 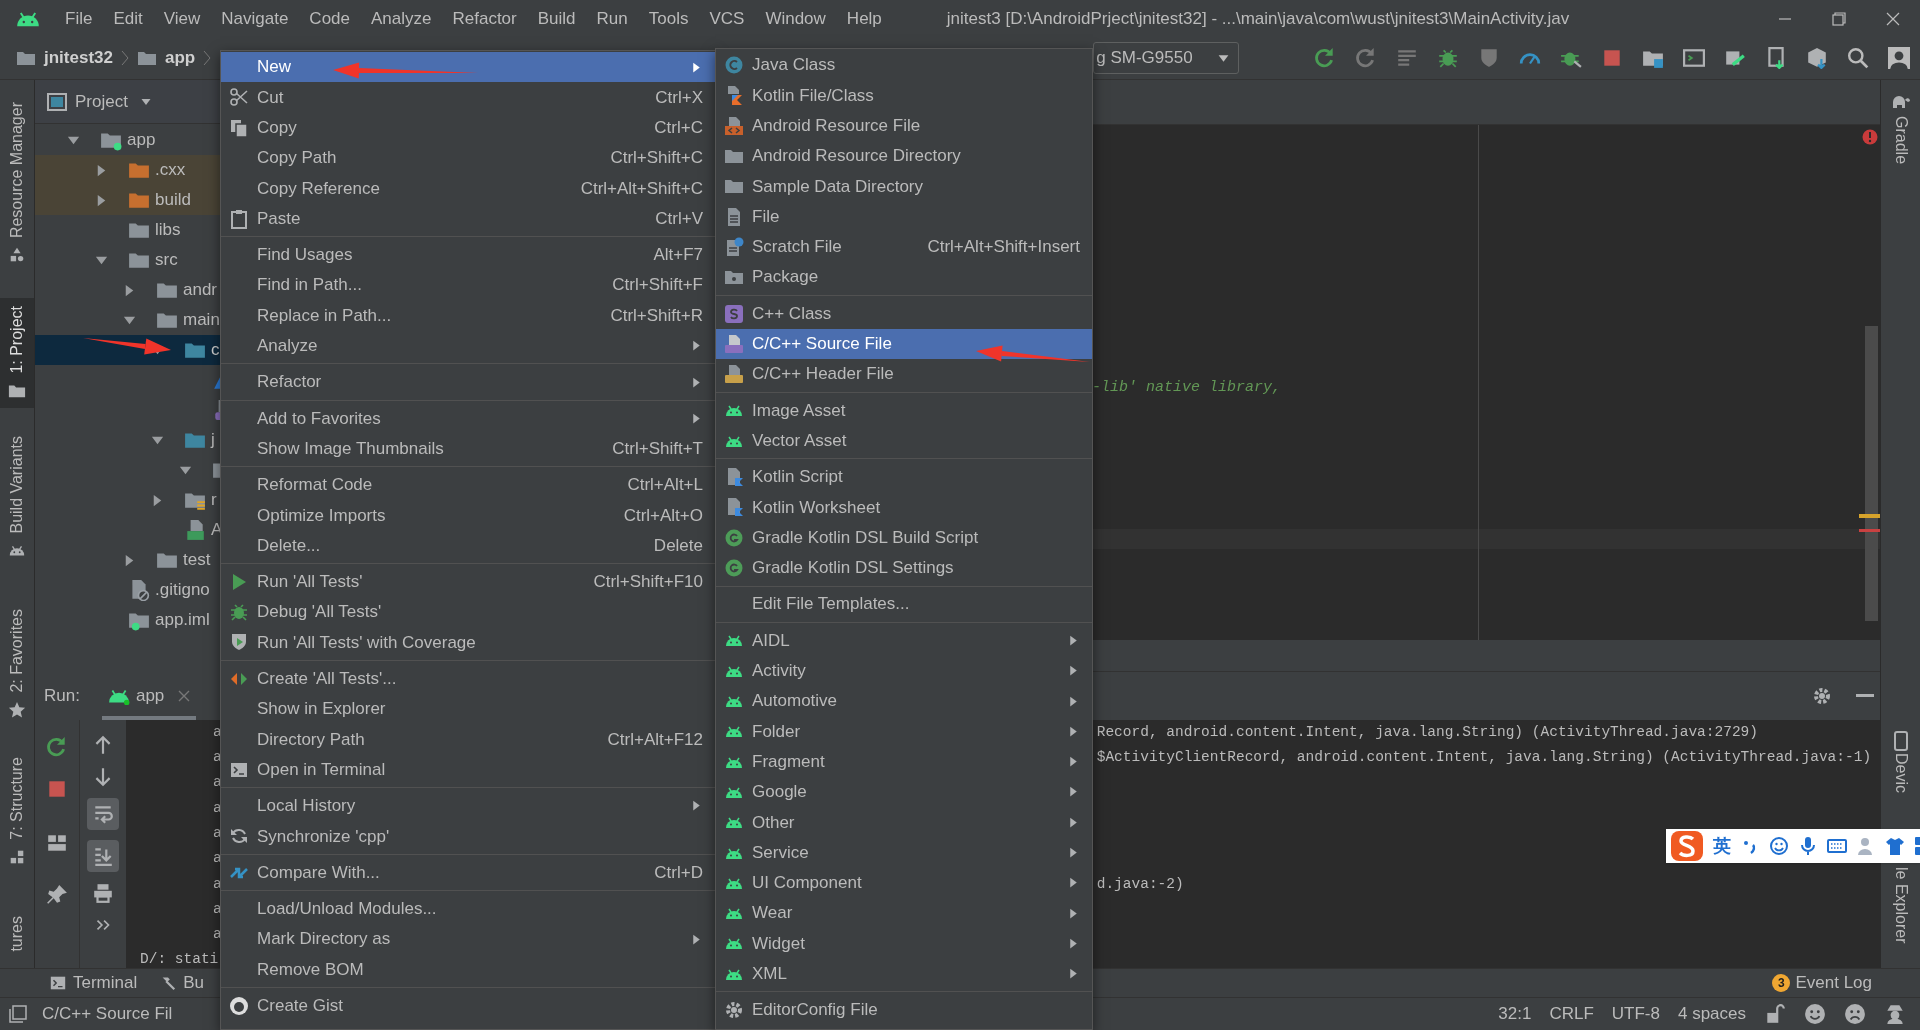 What do you see at coordinates (62, 696) in the screenshot?
I see `panel-label: Run:` at bounding box center [62, 696].